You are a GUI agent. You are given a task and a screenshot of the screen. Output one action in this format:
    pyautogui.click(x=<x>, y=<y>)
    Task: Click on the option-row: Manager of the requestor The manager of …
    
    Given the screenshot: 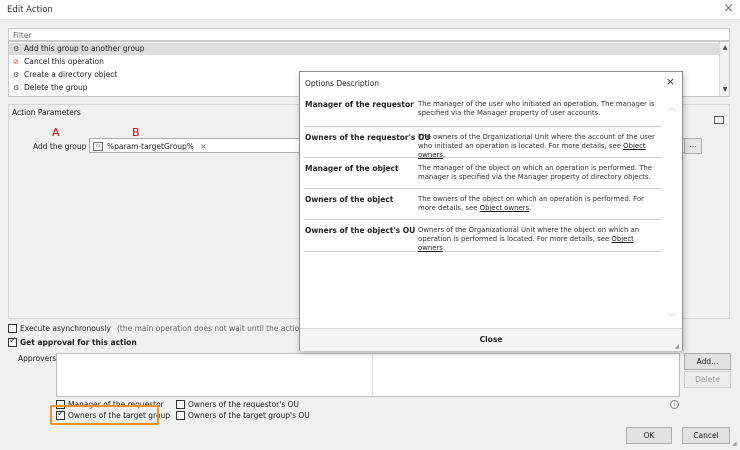 What is the action you would take?
    pyautogui.click(x=483, y=110)
    